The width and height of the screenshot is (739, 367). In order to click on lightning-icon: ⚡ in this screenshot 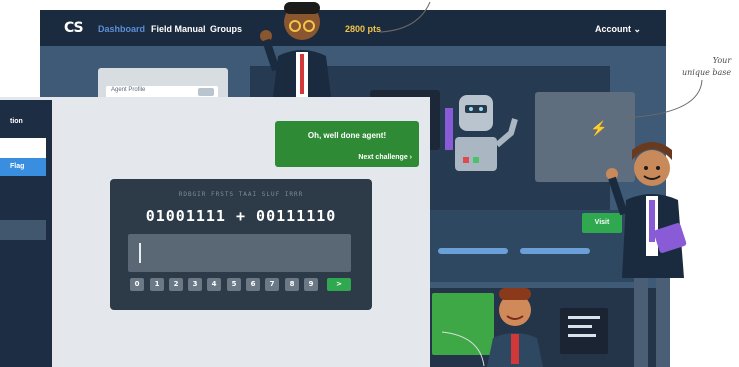, I will do `click(599, 128)`.